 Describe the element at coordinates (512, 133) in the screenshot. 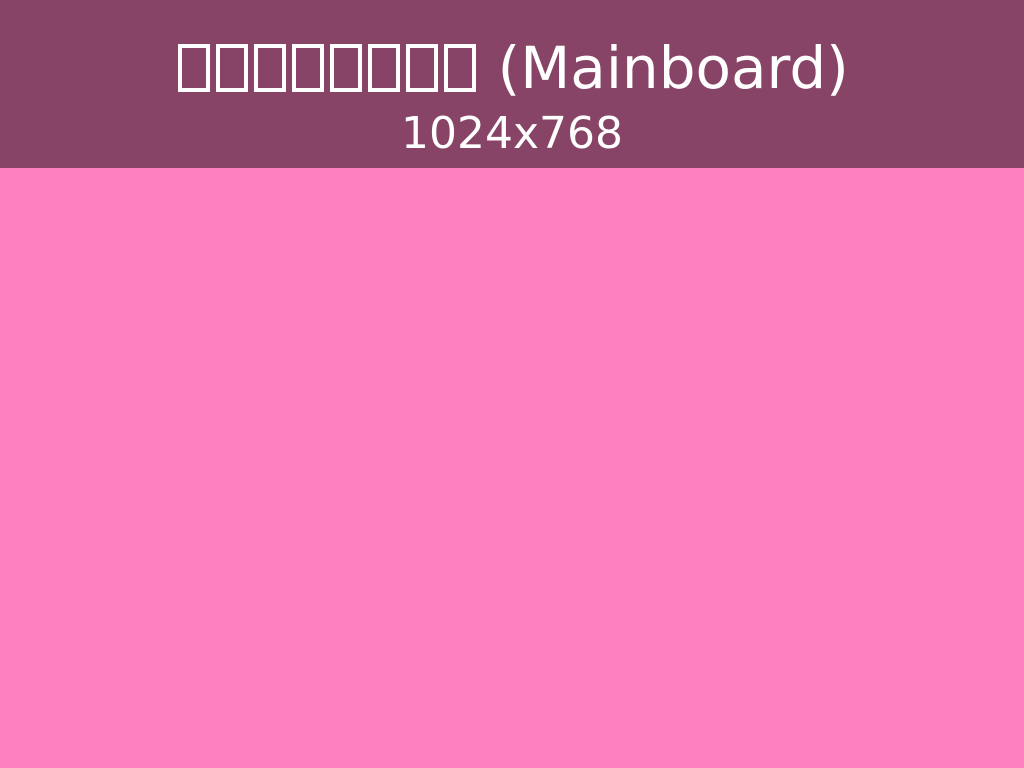

I see `resolution-label: 1024x768` at that location.